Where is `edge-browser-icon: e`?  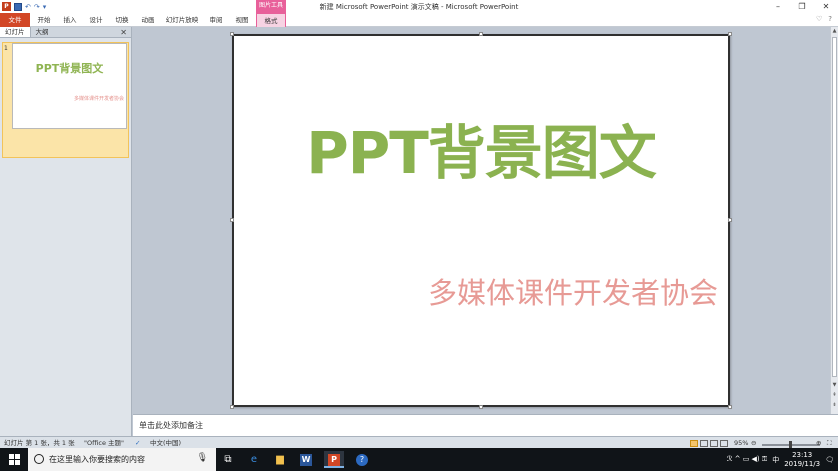
edge-browser-icon: e is located at coordinates (254, 459).